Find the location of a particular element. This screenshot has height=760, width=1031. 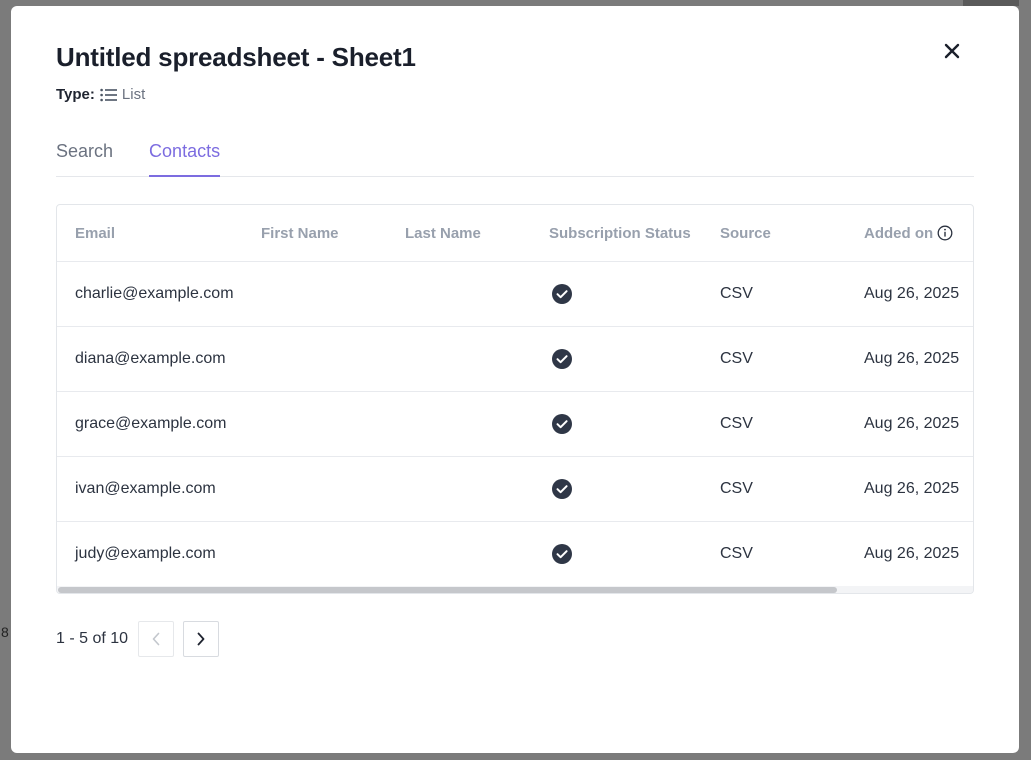

email-cell: diana@example.com is located at coordinates (150, 358).